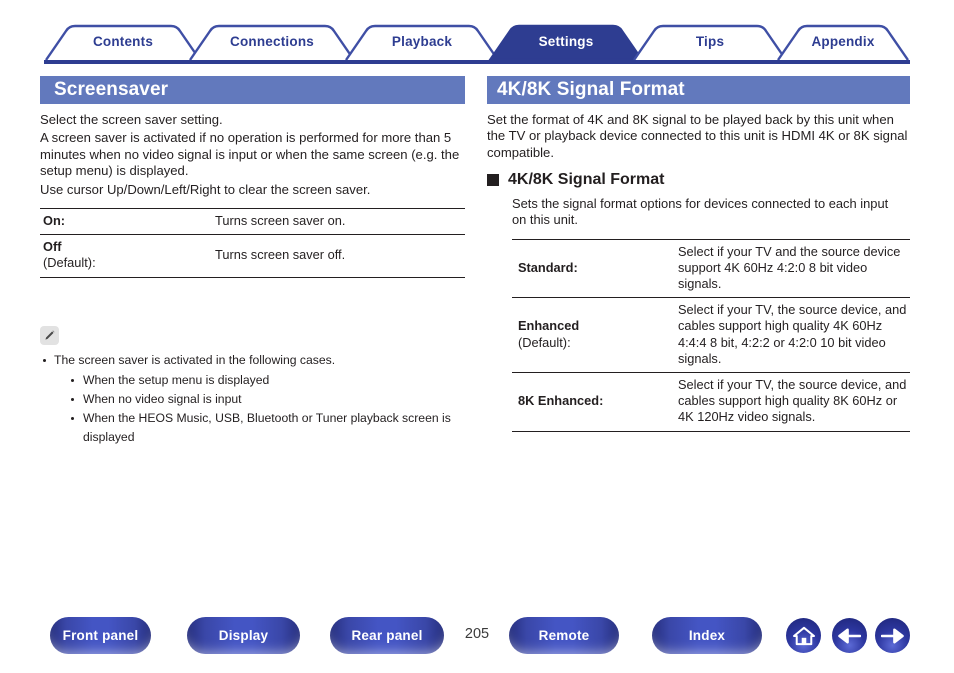 This screenshot has width=954, height=673. I want to click on arrow-left-icon, so click(849, 635).